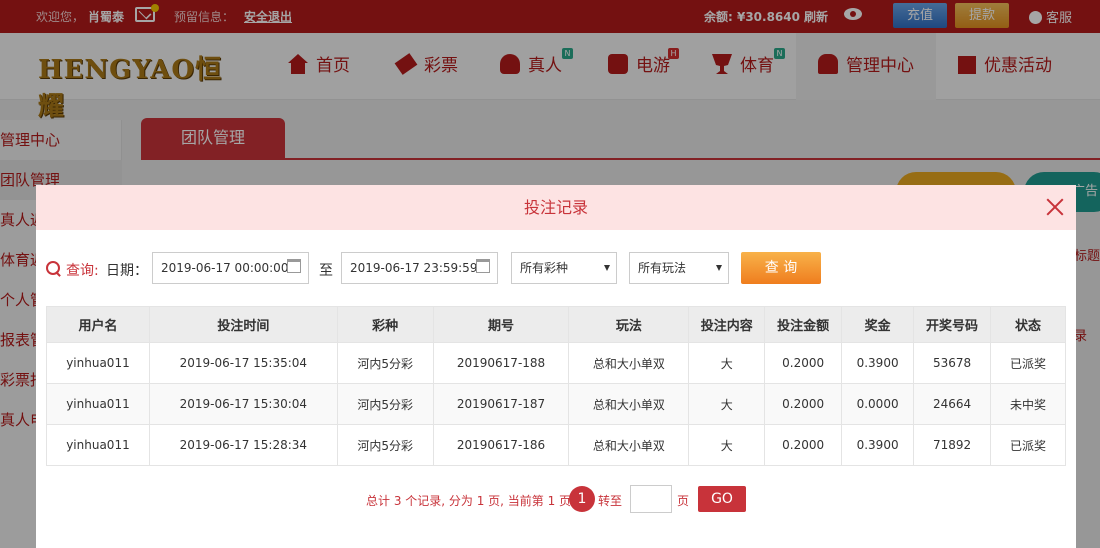 This screenshot has width=1100, height=548. I want to click on cell-issue: 20190617-188, so click(501, 363).